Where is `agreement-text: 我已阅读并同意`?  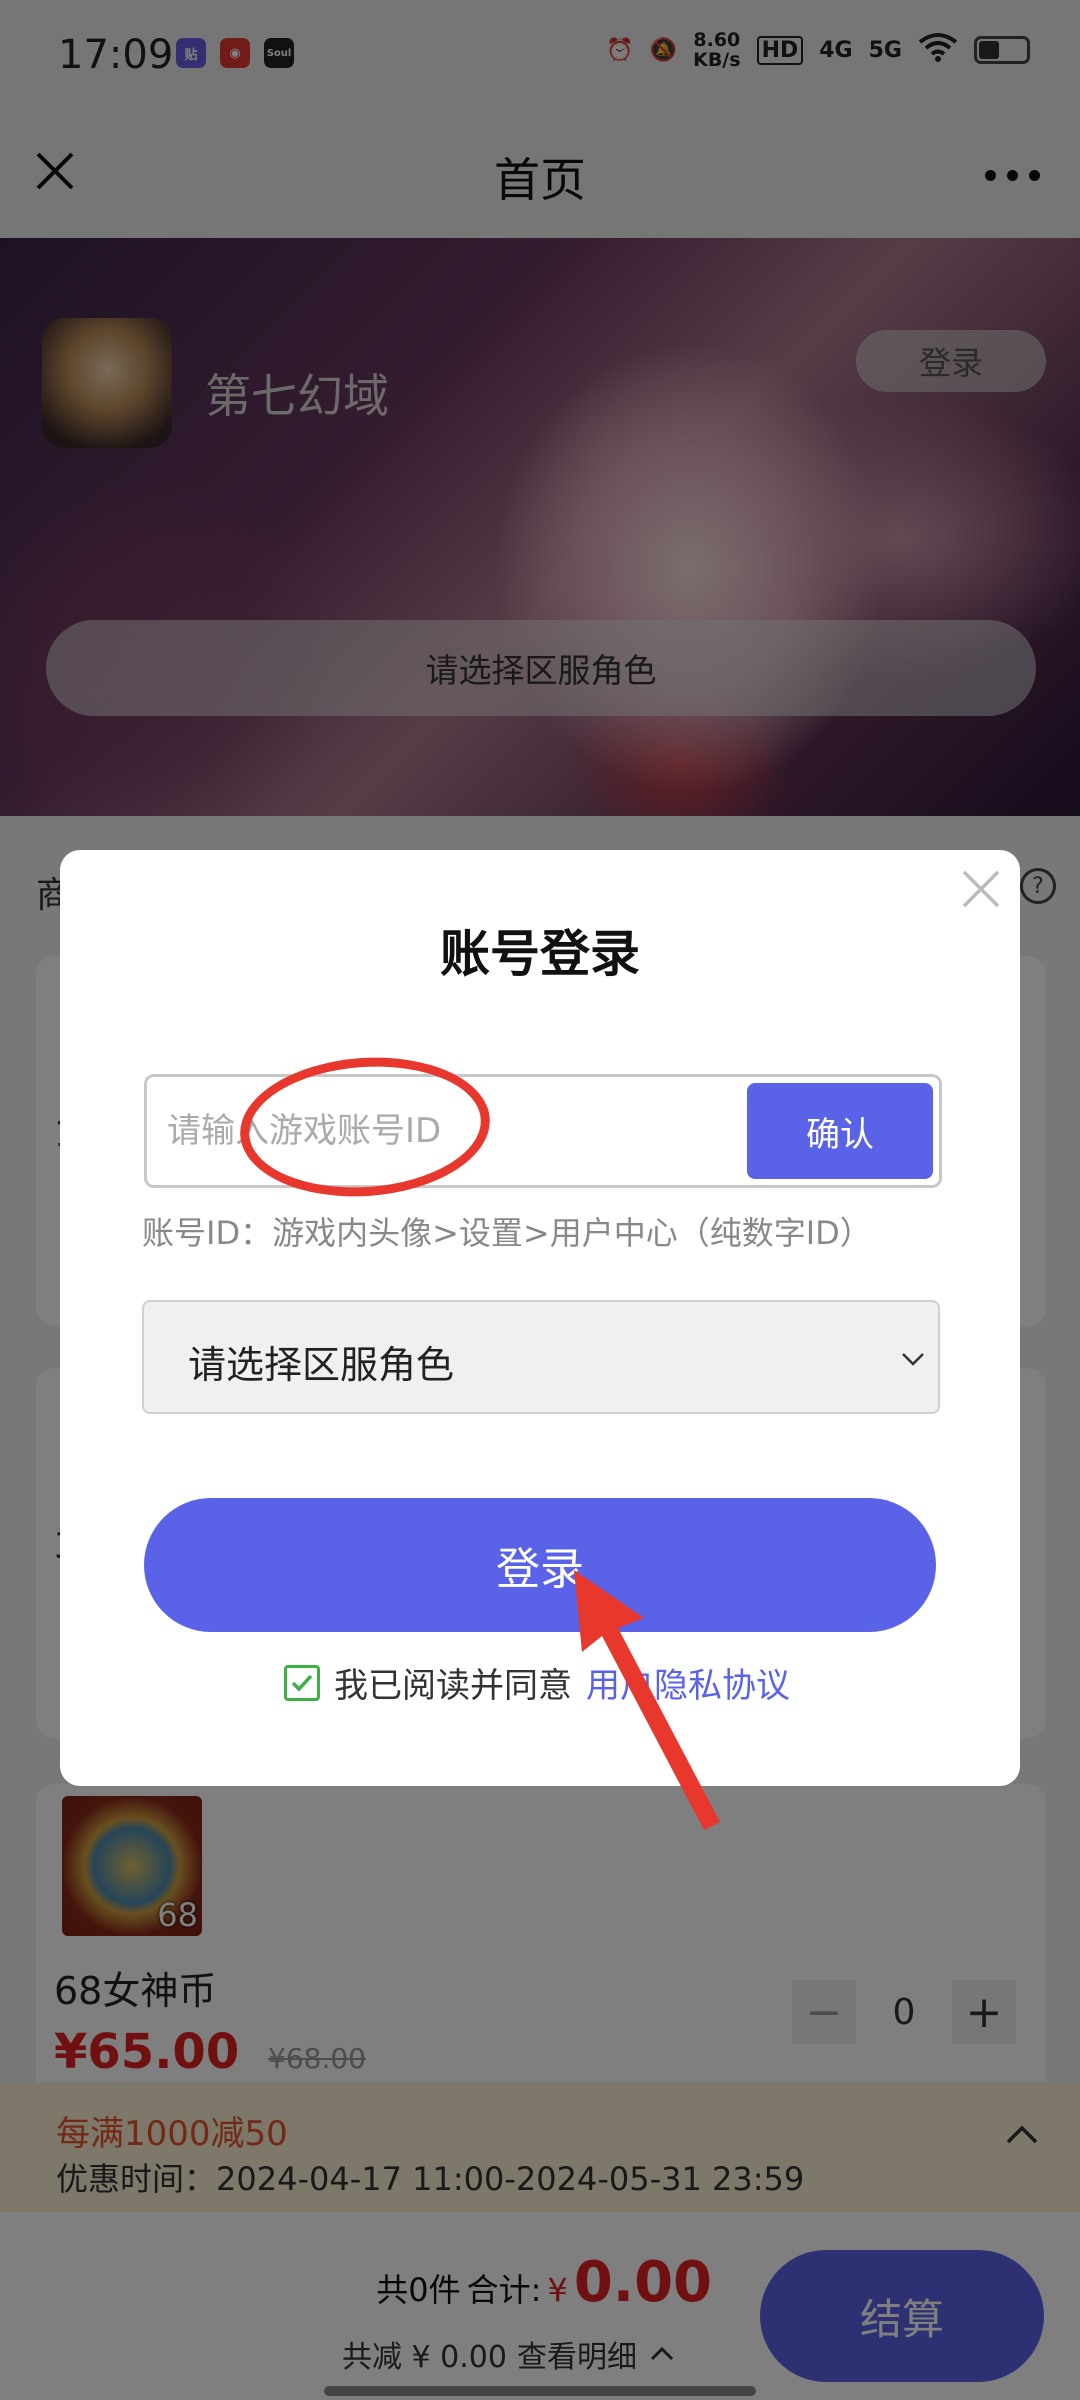
agreement-text: 我已阅读并同意 is located at coordinates (453, 1686).